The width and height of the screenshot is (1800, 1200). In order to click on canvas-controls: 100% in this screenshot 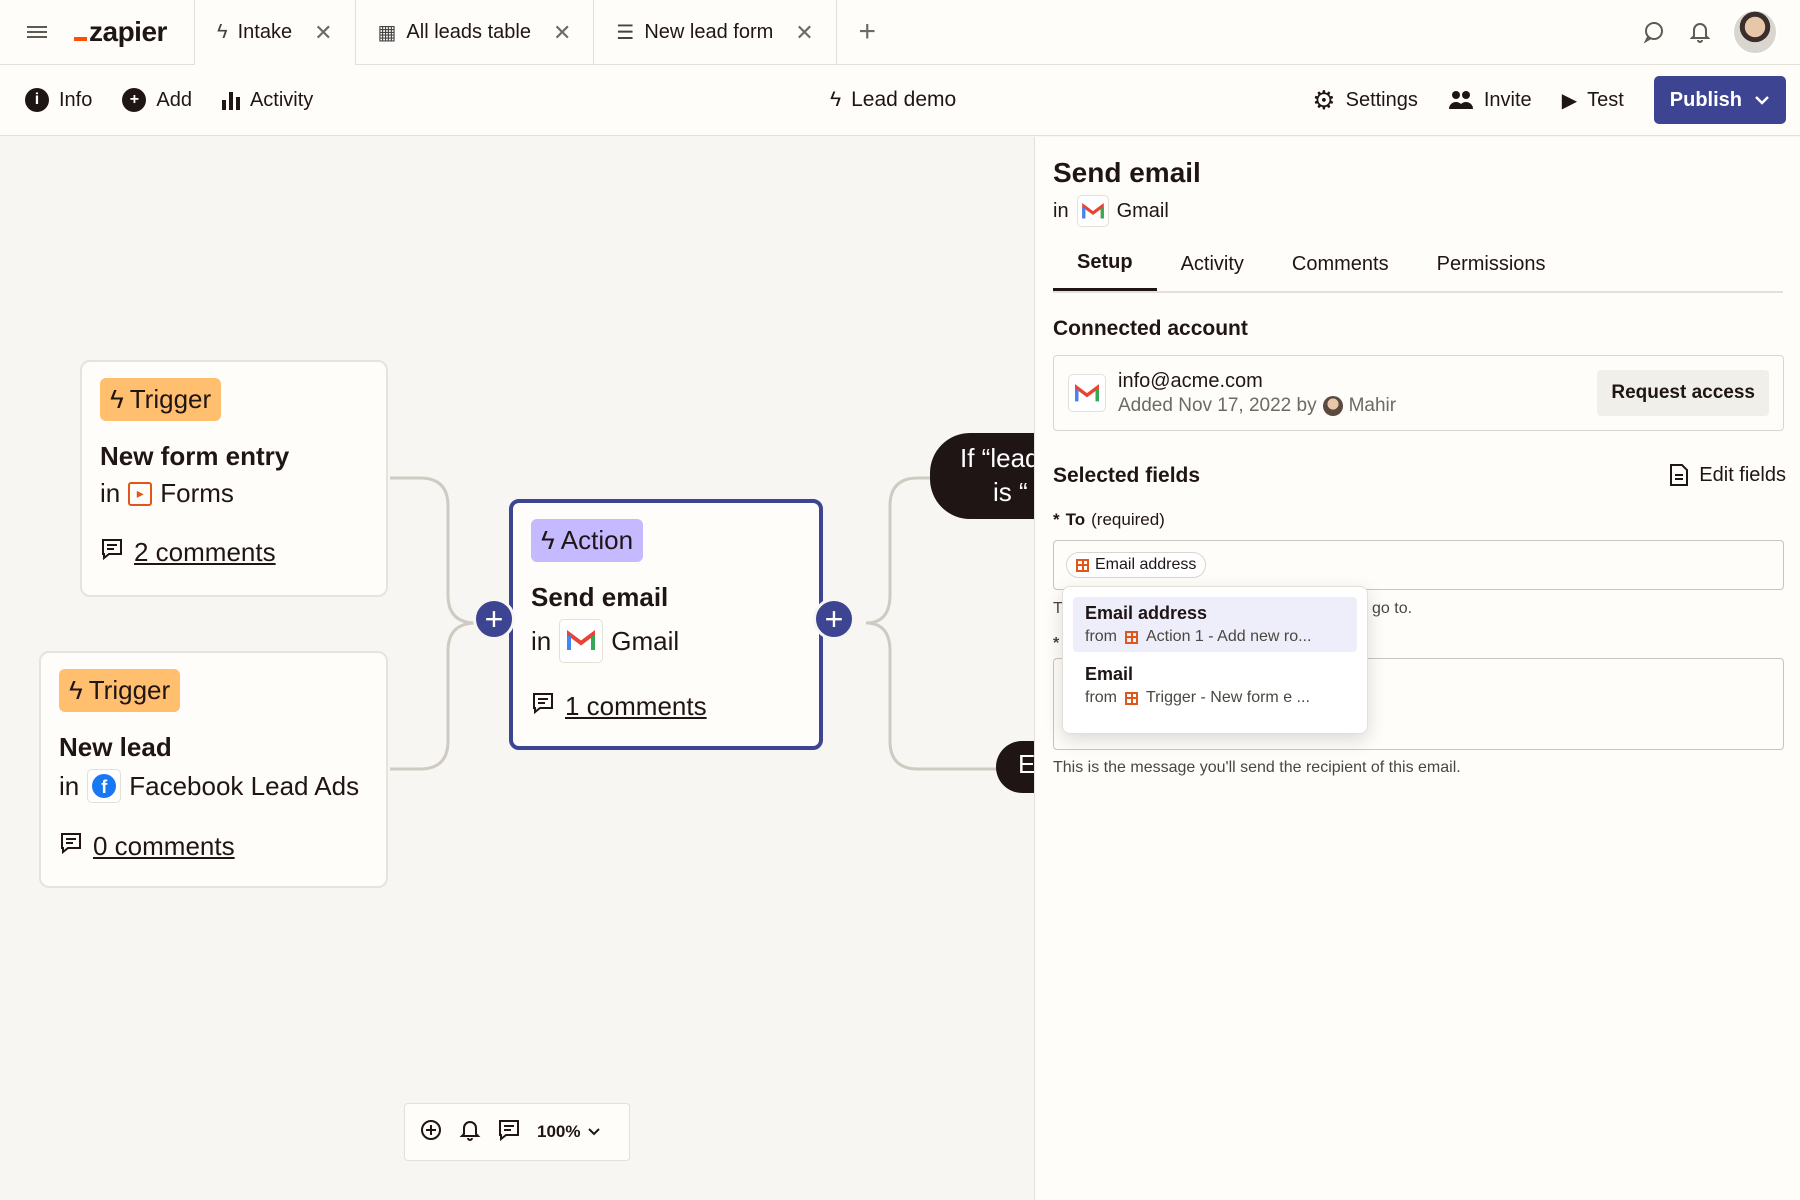, I will do `click(517, 1132)`.